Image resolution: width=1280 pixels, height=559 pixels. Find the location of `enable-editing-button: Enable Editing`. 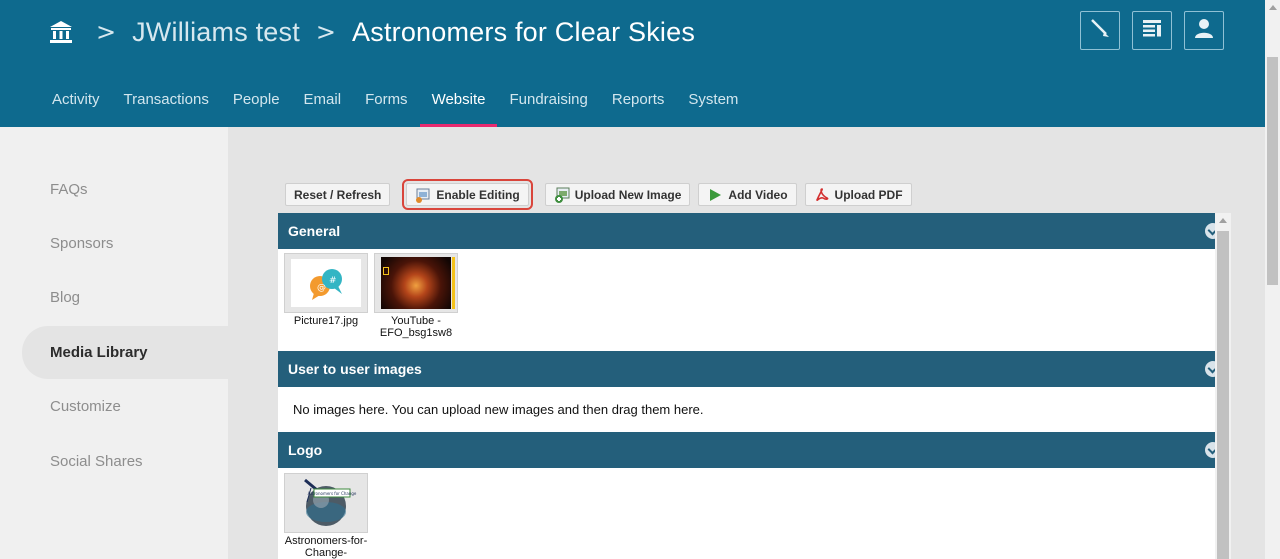

enable-editing-button: Enable Editing is located at coordinates (467, 194).